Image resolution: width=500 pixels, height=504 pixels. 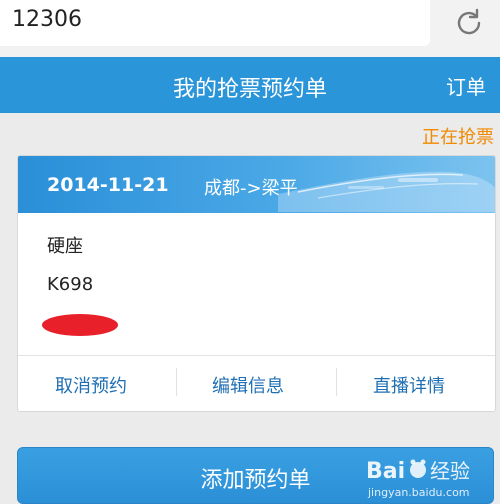 I want to click on title-bar: 我的抢票预约单 订单, so click(x=250, y=85).